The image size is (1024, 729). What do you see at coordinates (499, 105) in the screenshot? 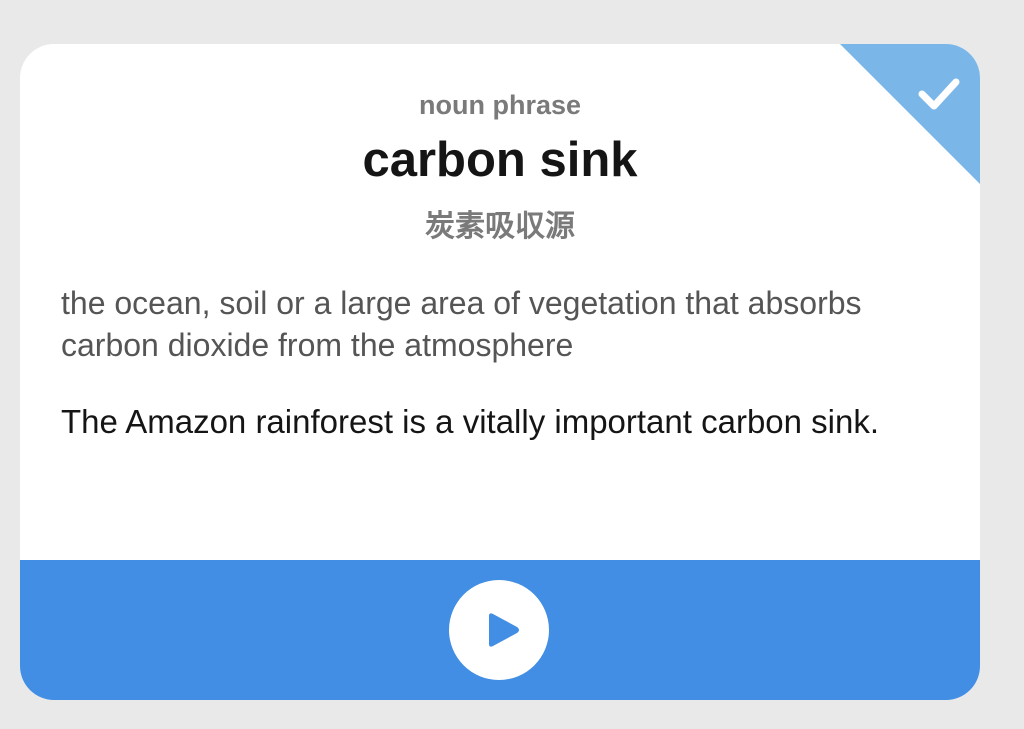
I see `part-of-speech: noun phrase` at bounding box center [499, 105].